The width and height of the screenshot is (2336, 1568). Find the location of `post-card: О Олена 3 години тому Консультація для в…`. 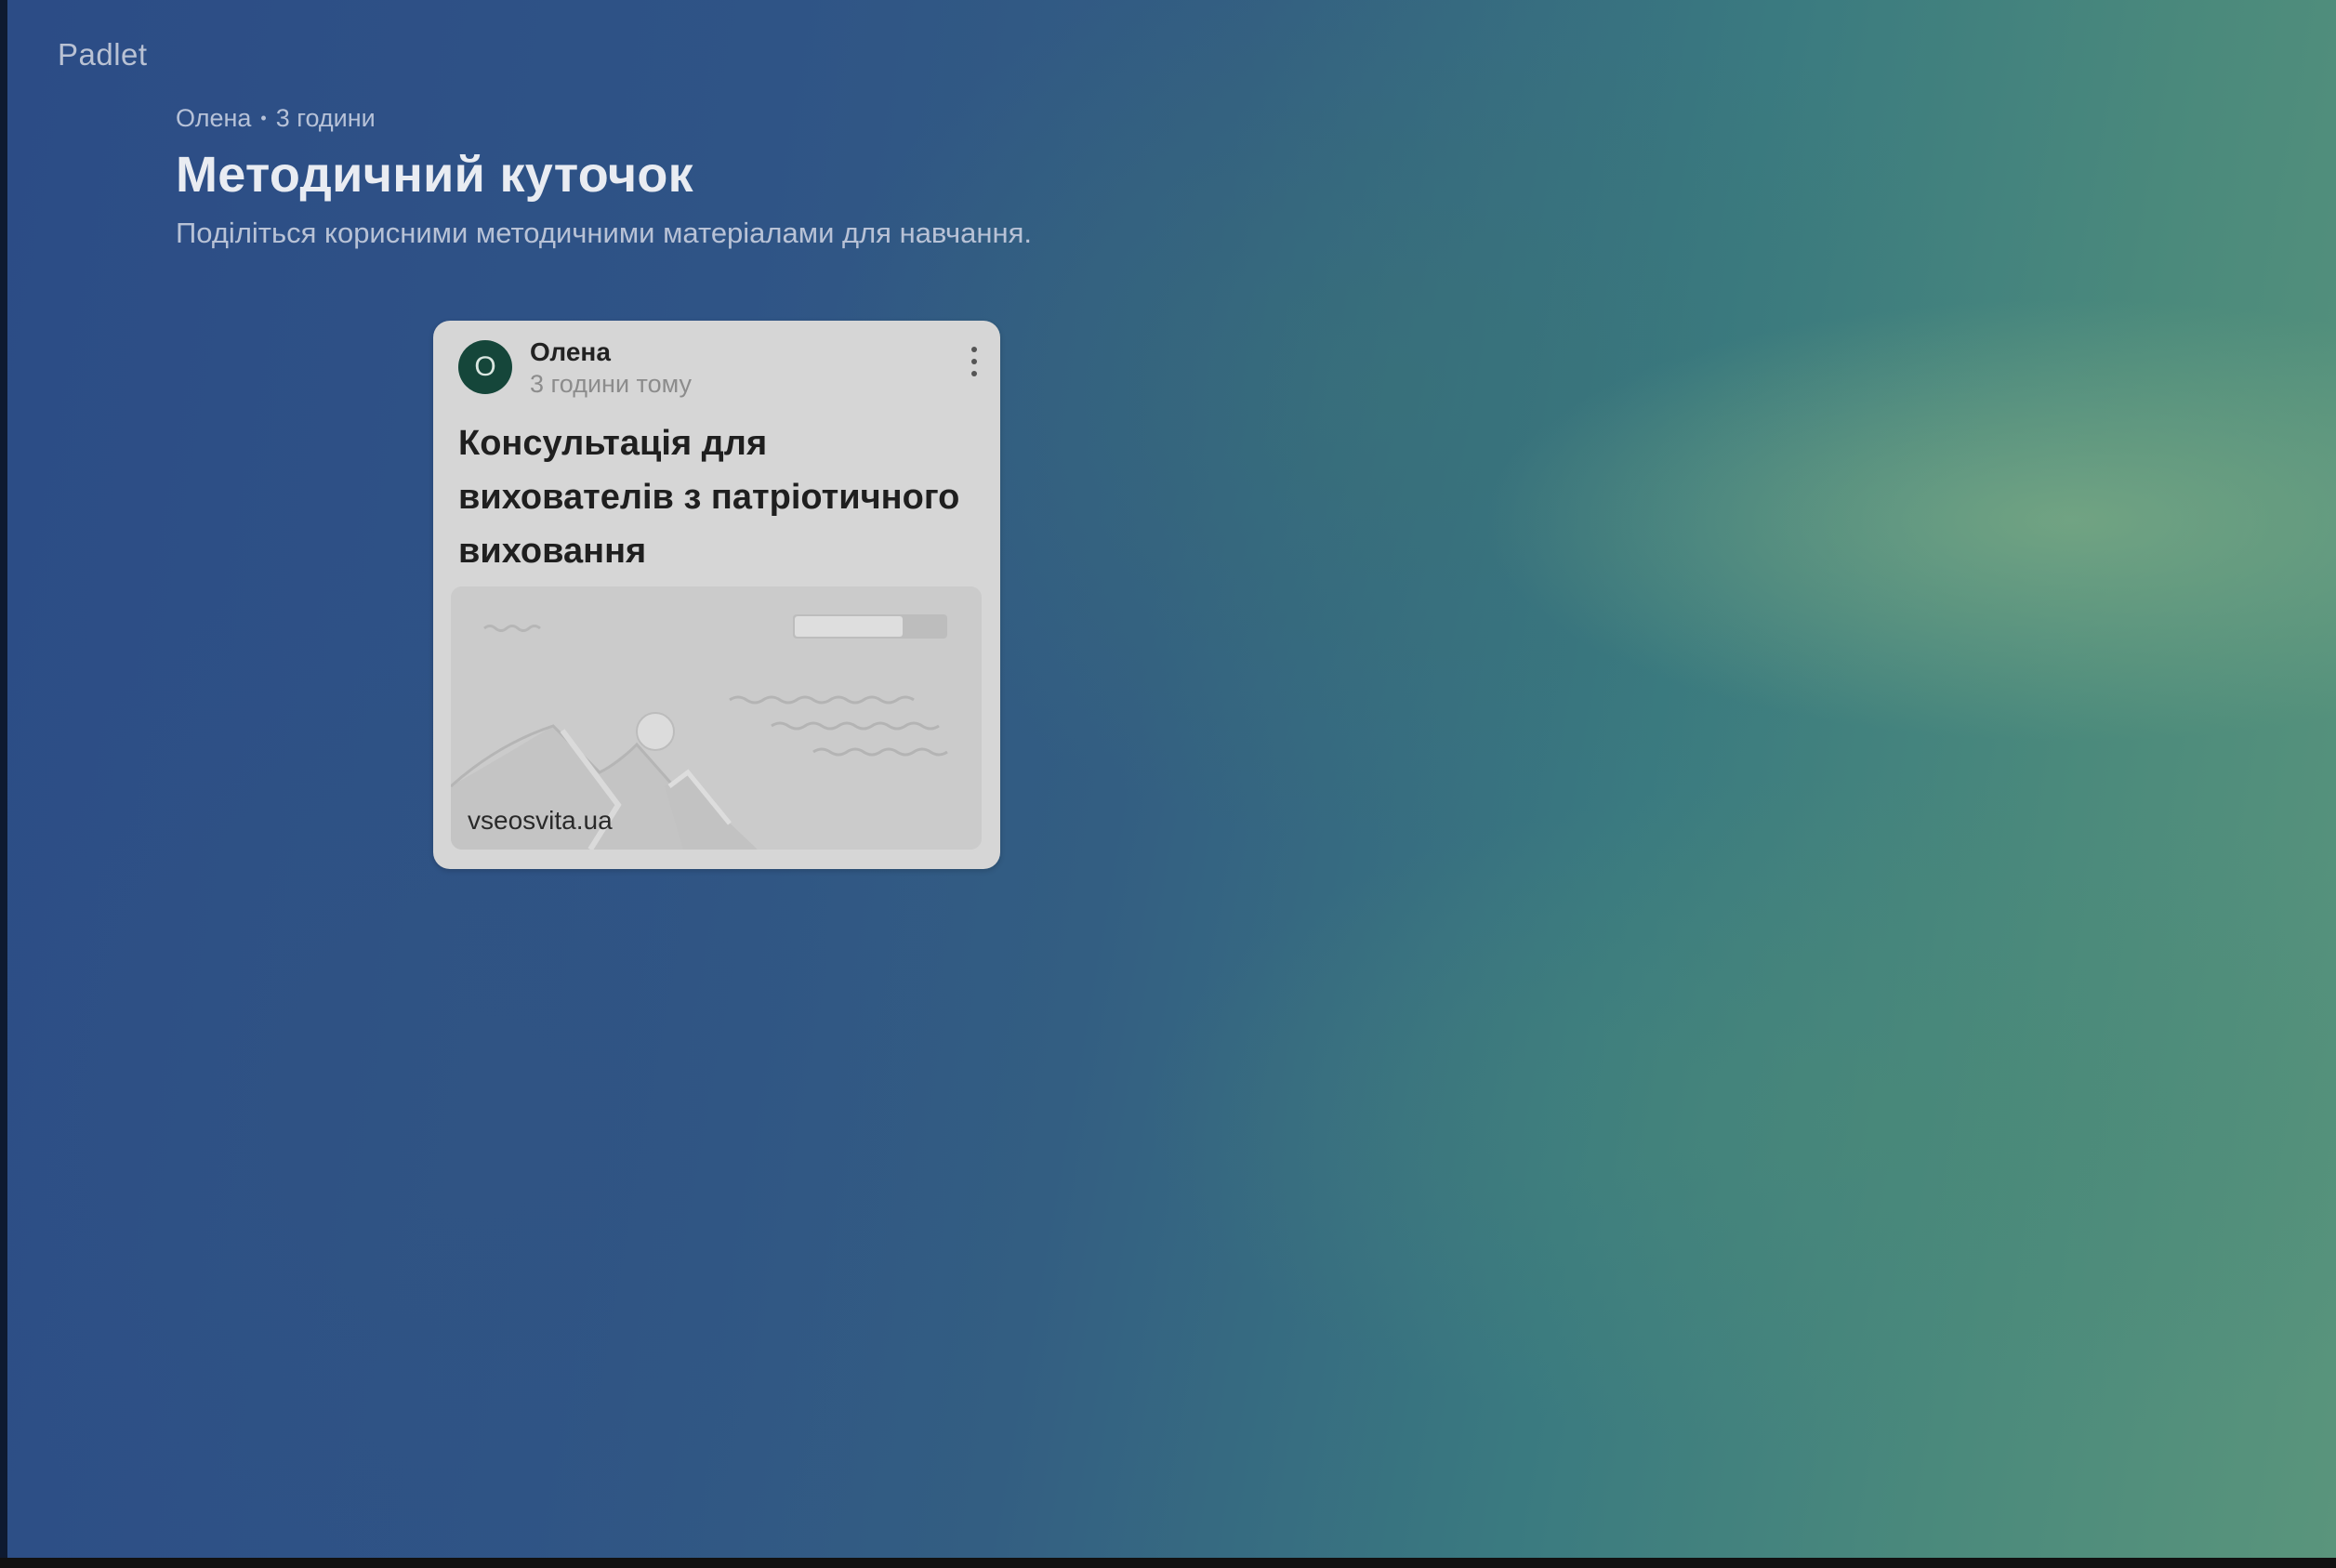

post-card: О Олена 3 години тому Консультація для в… is located at coordinates (716, 595).